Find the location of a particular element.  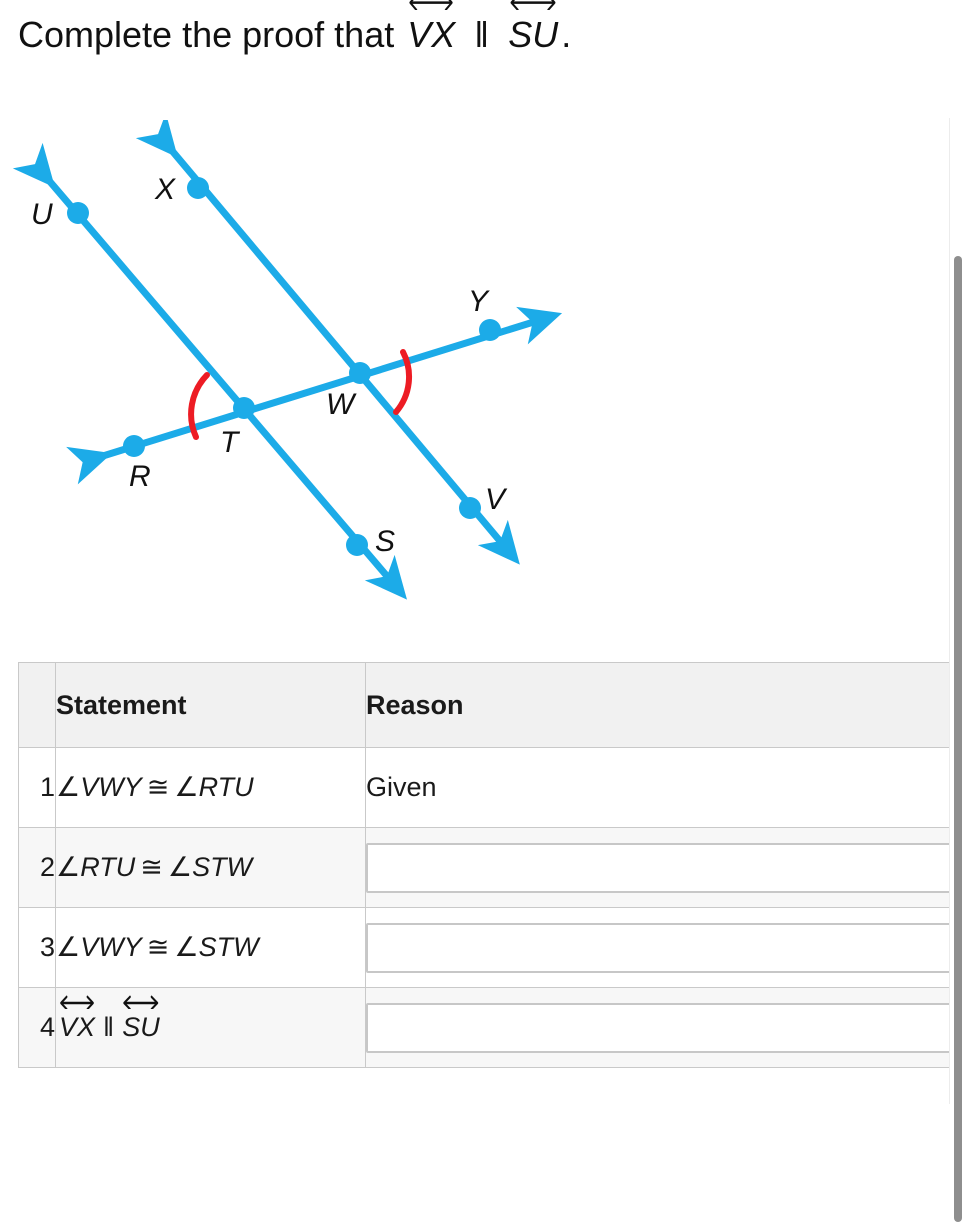

point-label-x: X is located at coordinates (165, 190).